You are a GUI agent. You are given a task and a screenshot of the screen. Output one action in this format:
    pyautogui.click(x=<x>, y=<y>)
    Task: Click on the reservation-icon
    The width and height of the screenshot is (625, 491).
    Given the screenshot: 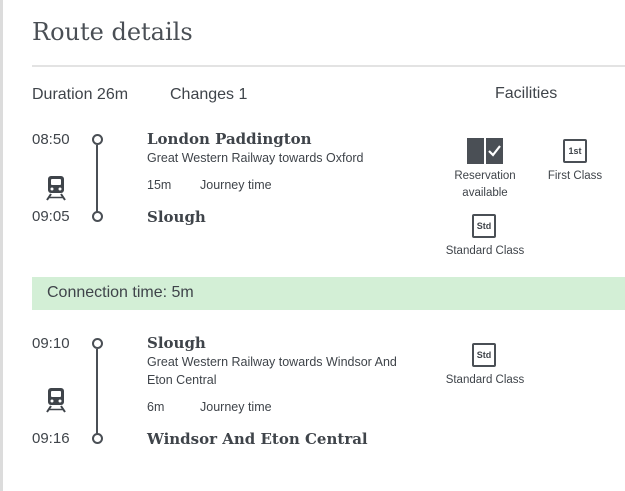 What is the action you would take?
    pyautogui.click(x=485, y=151)
    